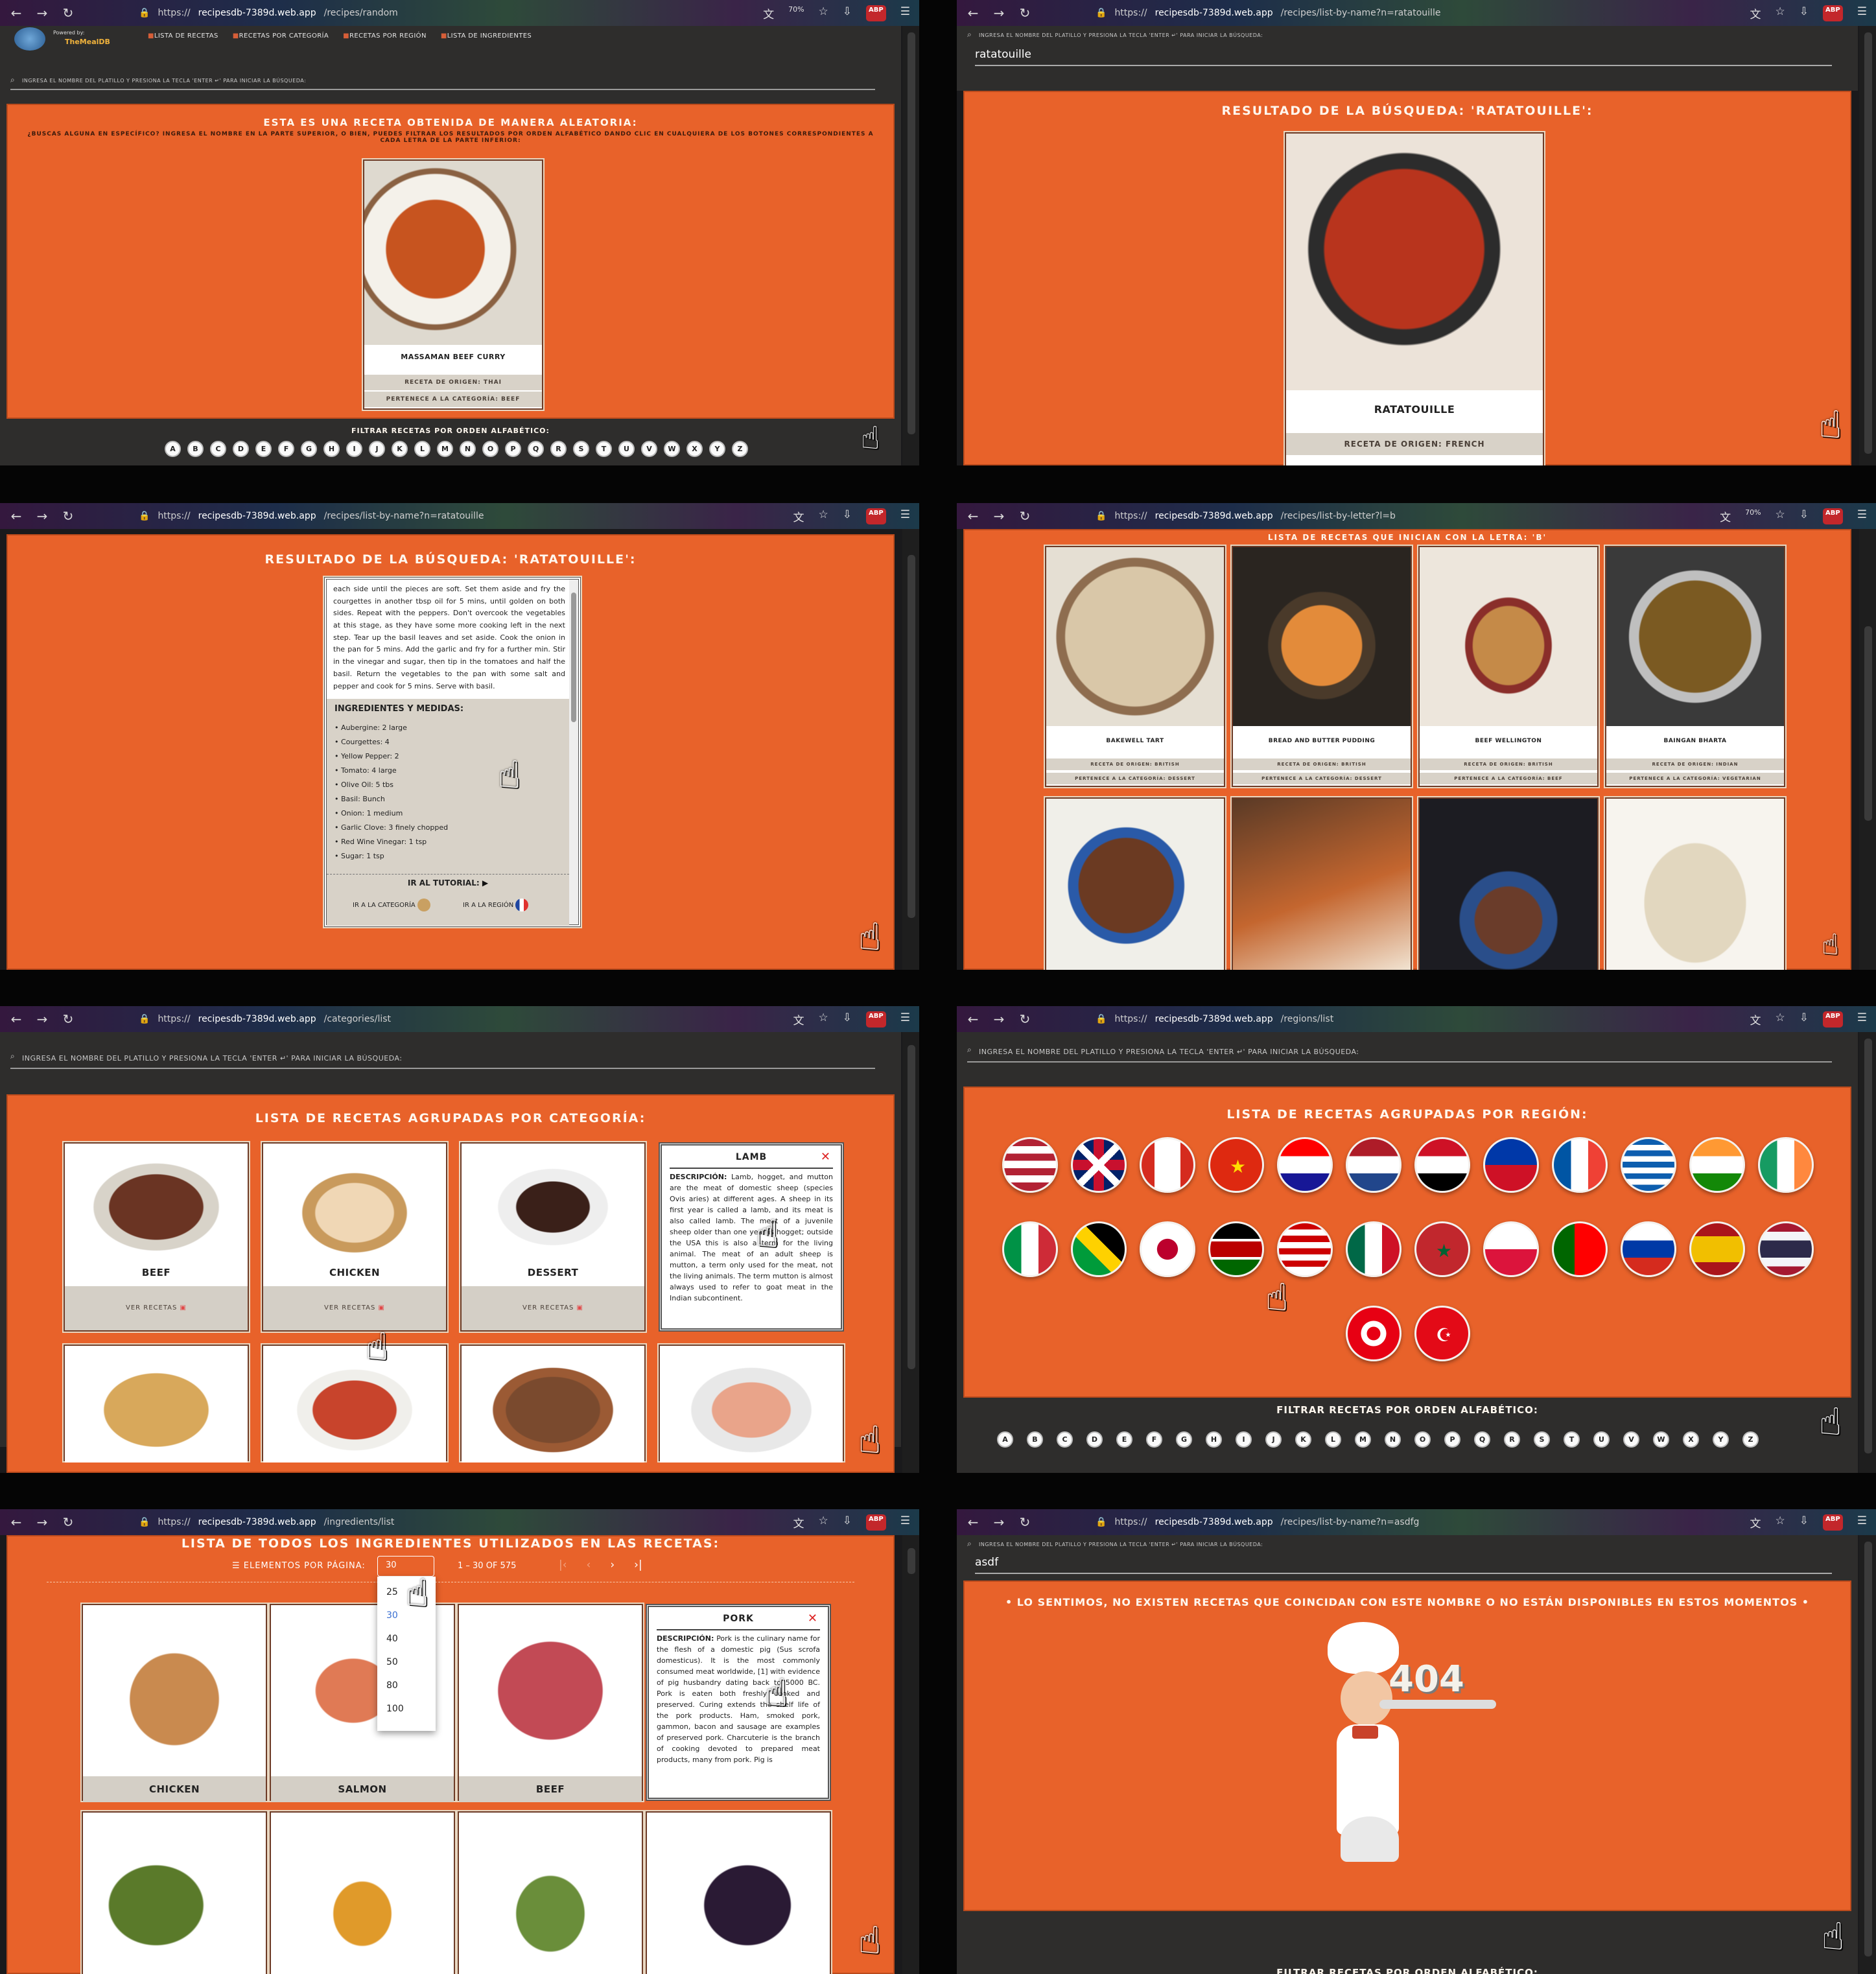 This screenshot has height=1974, width=1876. What do you see at coordinates (1717, 1165) in the screenshot?
I see `indian-flag-icon` at bounding box center [1717, 1165].